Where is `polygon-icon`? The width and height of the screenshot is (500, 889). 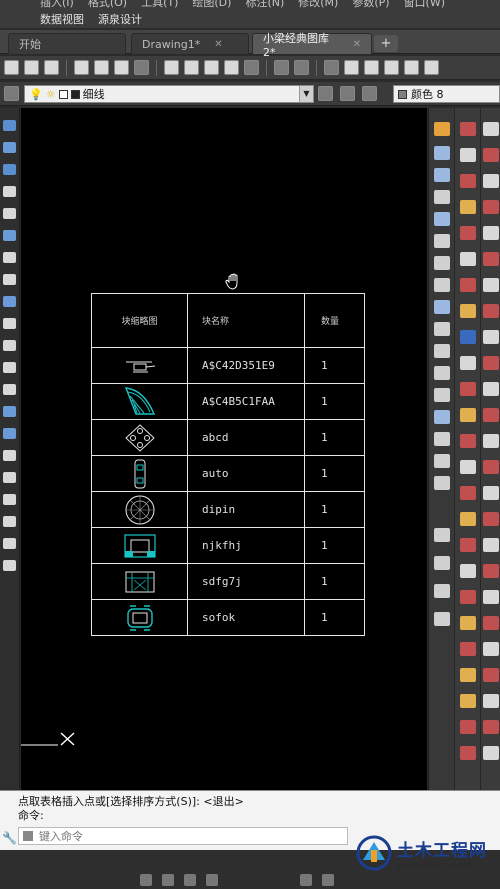 polygon-icon is located at coordinates (9, 191).